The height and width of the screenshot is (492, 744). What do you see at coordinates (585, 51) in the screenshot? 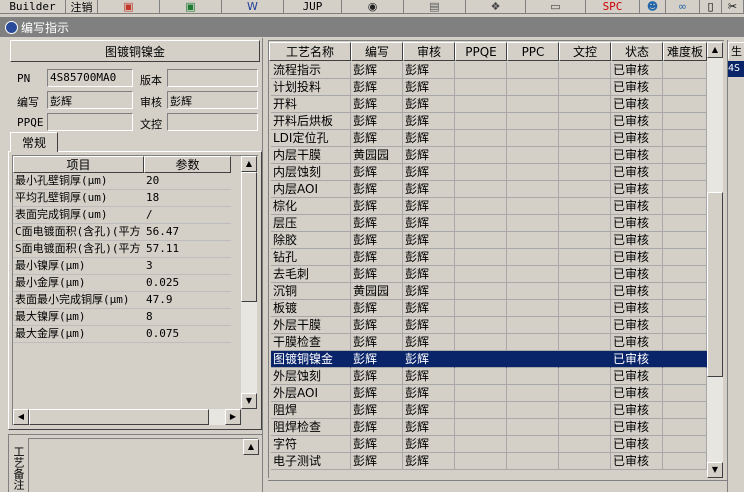
I see `grid-header-cell: 文控` at bounding box center [585, 51].